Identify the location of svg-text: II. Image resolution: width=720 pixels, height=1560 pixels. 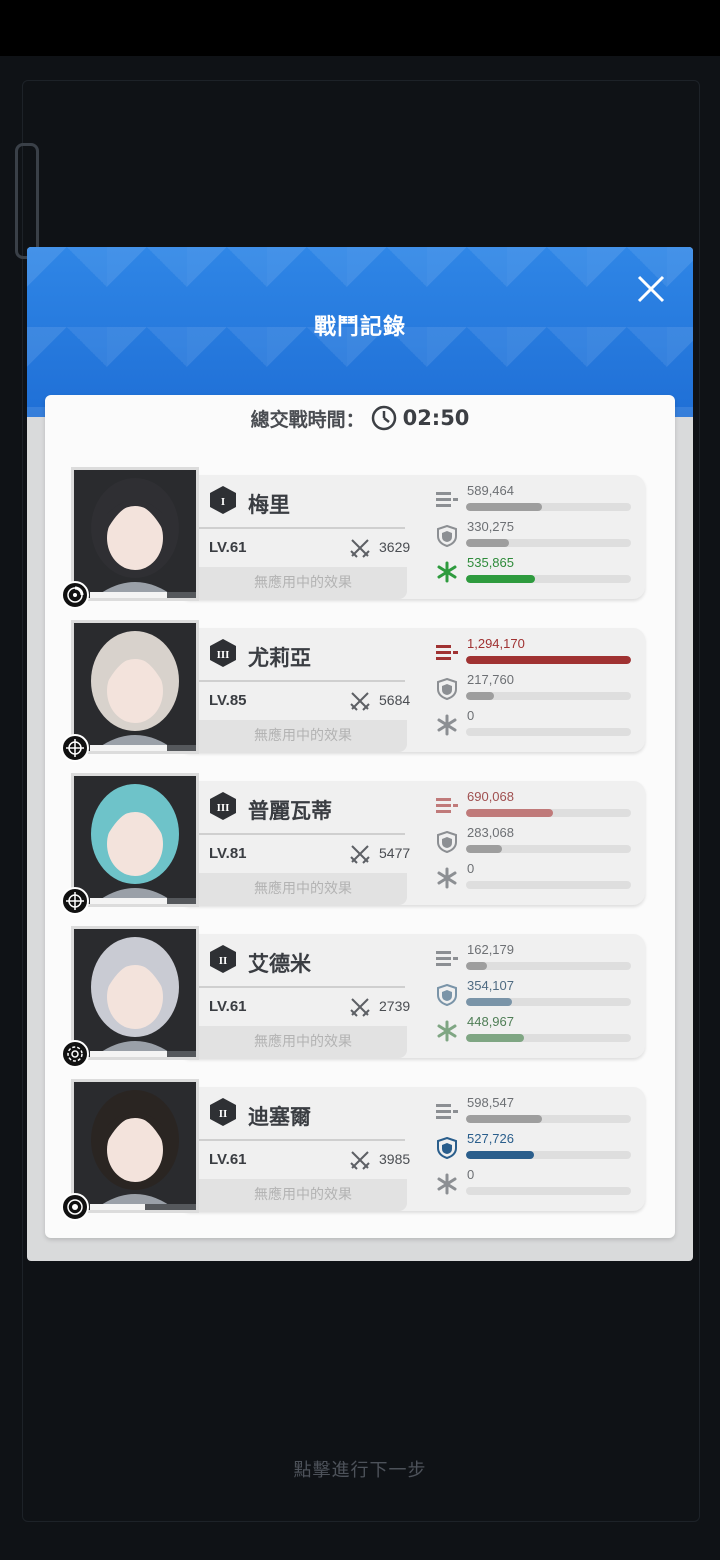
(223, 1114).